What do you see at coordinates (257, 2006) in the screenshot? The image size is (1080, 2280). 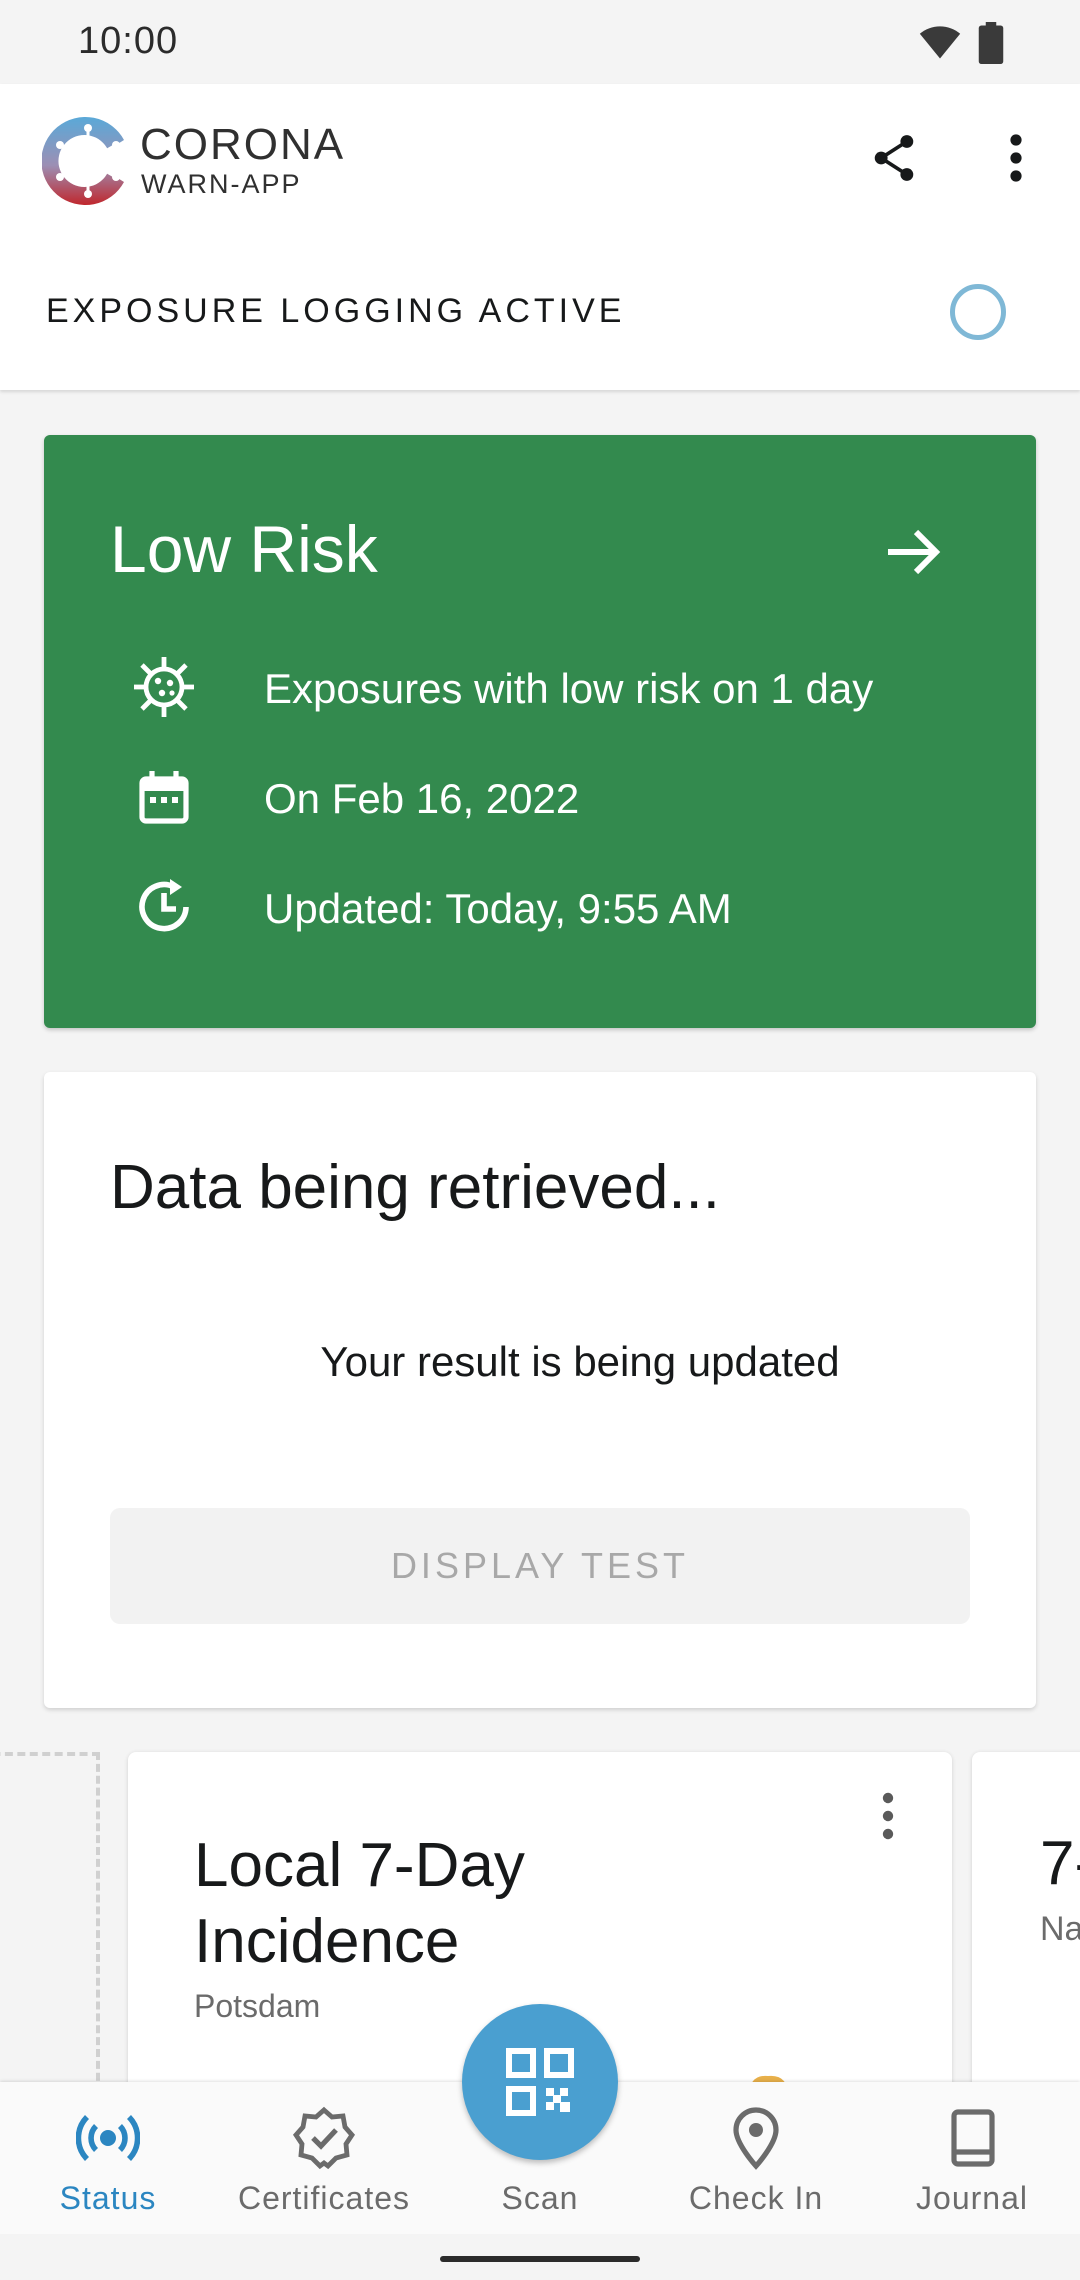 I see `incidence-location: Potsdam` at bounding box center [257, 2006].